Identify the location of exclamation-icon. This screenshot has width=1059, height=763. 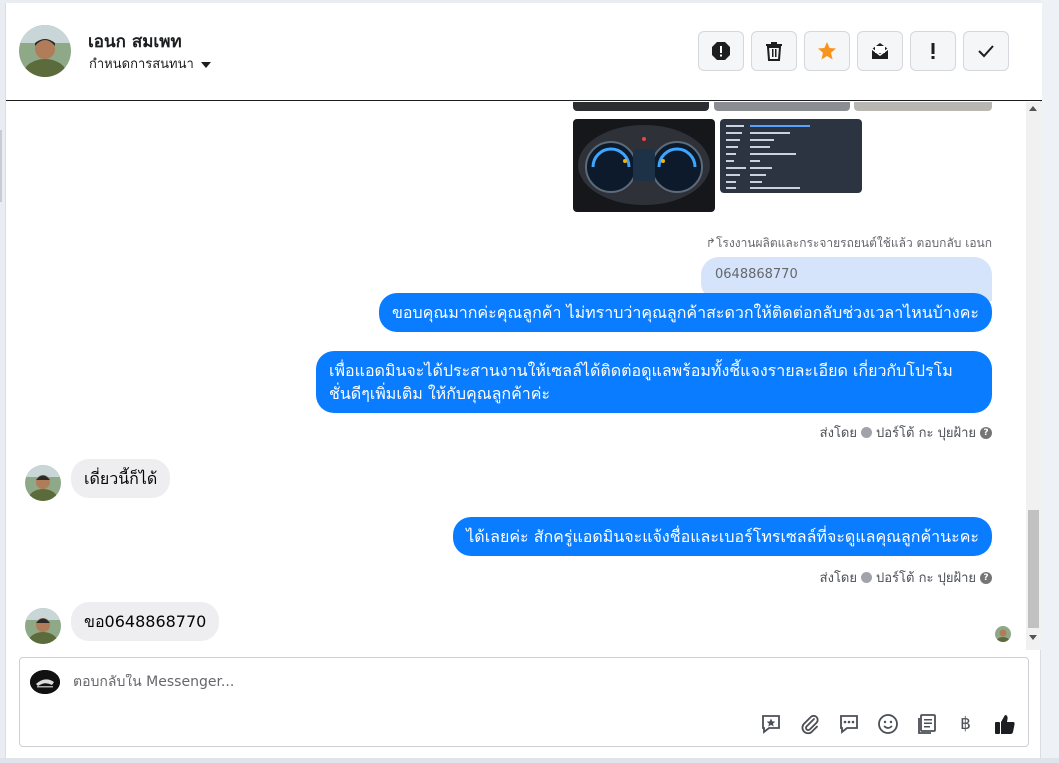
(933, 51).